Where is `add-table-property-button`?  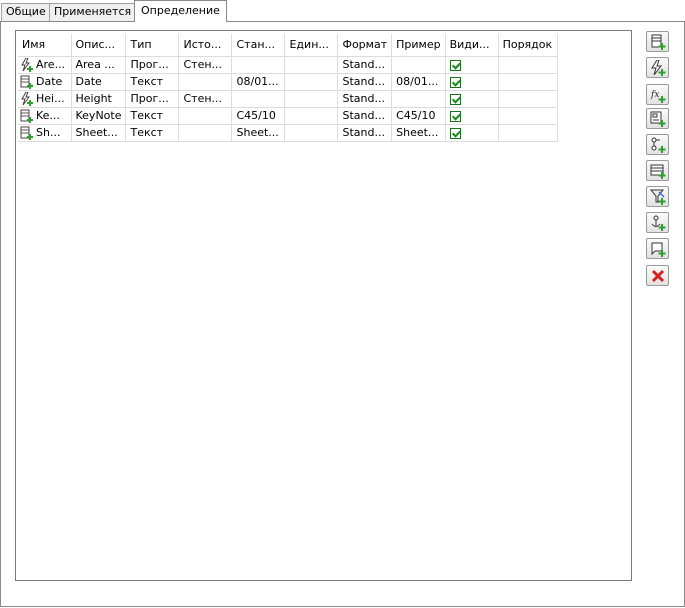 add-table-property-button is located at coordinates (657, 170).